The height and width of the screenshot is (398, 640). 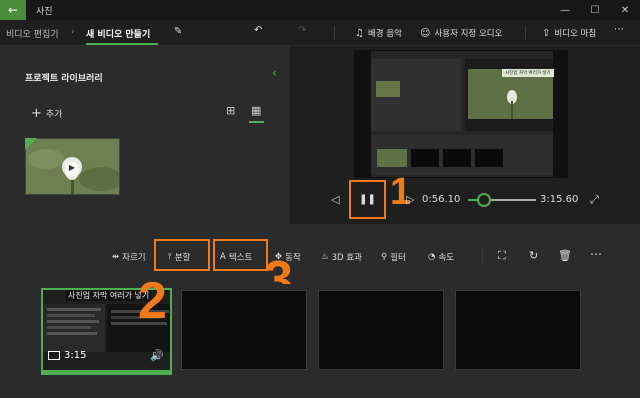 What do you see at coordinates (31, 144) in the screenshot?
I see `selected-corner-indicator` at bounding box center [31, 144].